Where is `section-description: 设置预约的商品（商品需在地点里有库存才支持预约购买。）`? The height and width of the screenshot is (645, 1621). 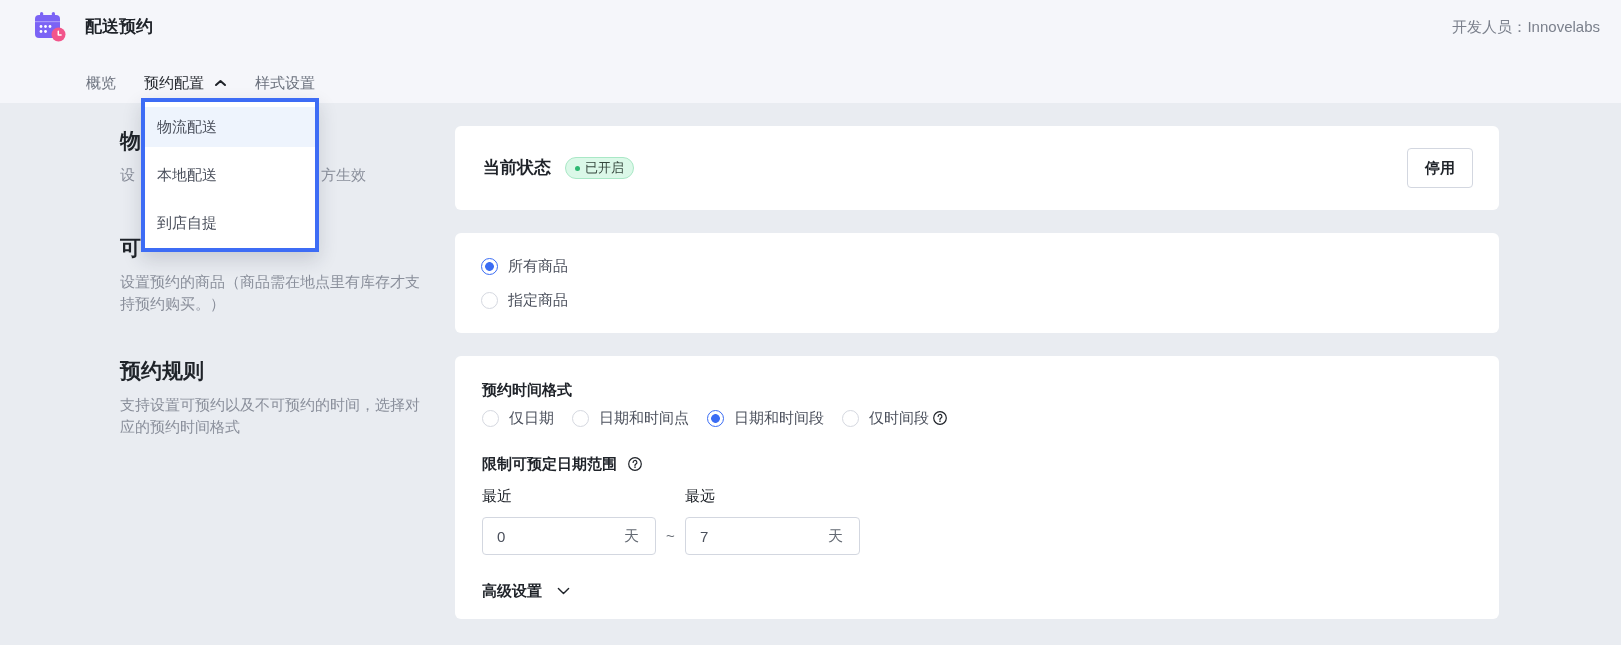
section-description: 设置预约的商品（商品需在地点里有库存才支持预约购买。） is located at coordinates (270, 293).